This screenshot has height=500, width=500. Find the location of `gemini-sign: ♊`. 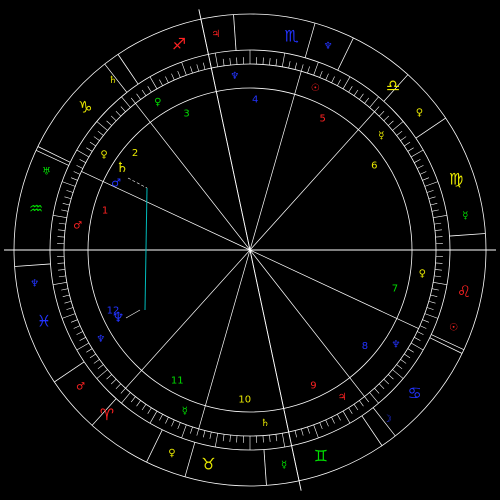

gemini-sign: ♊ is located at coordinates (321, 456).